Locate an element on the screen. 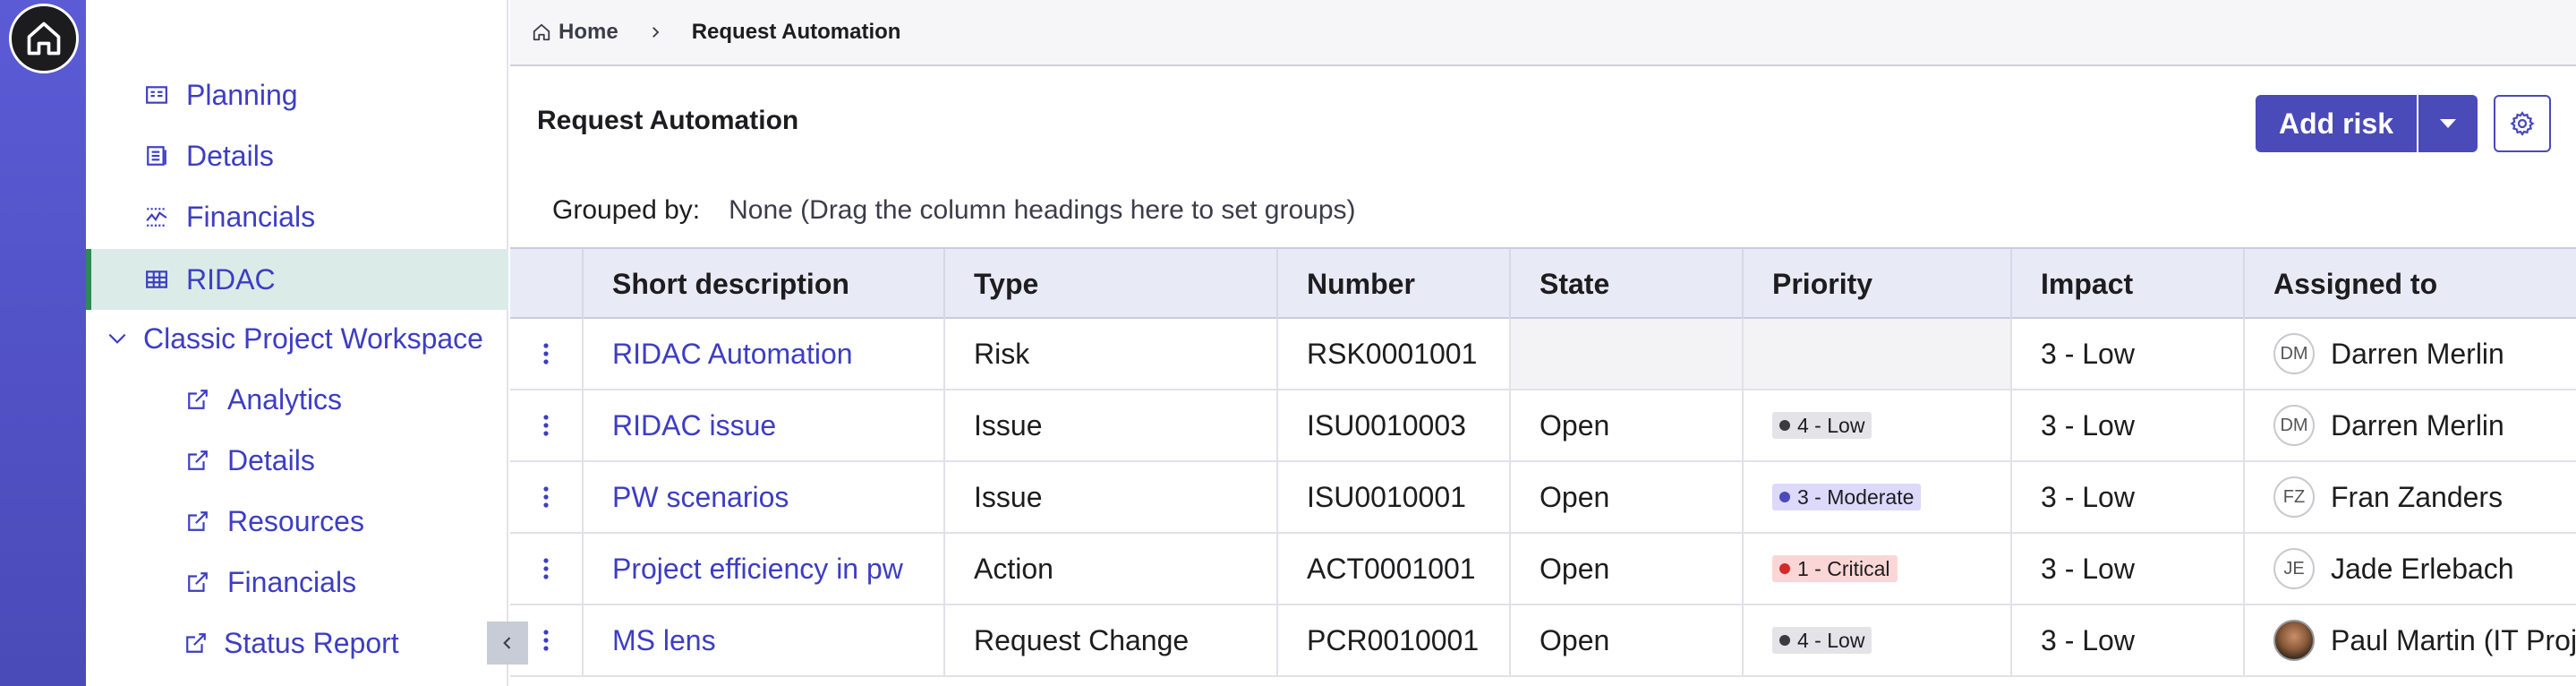 The image size is (2576, 686). assigned-to-name: Paul Martin (IT Proje is located at coordinates (2453, 639).